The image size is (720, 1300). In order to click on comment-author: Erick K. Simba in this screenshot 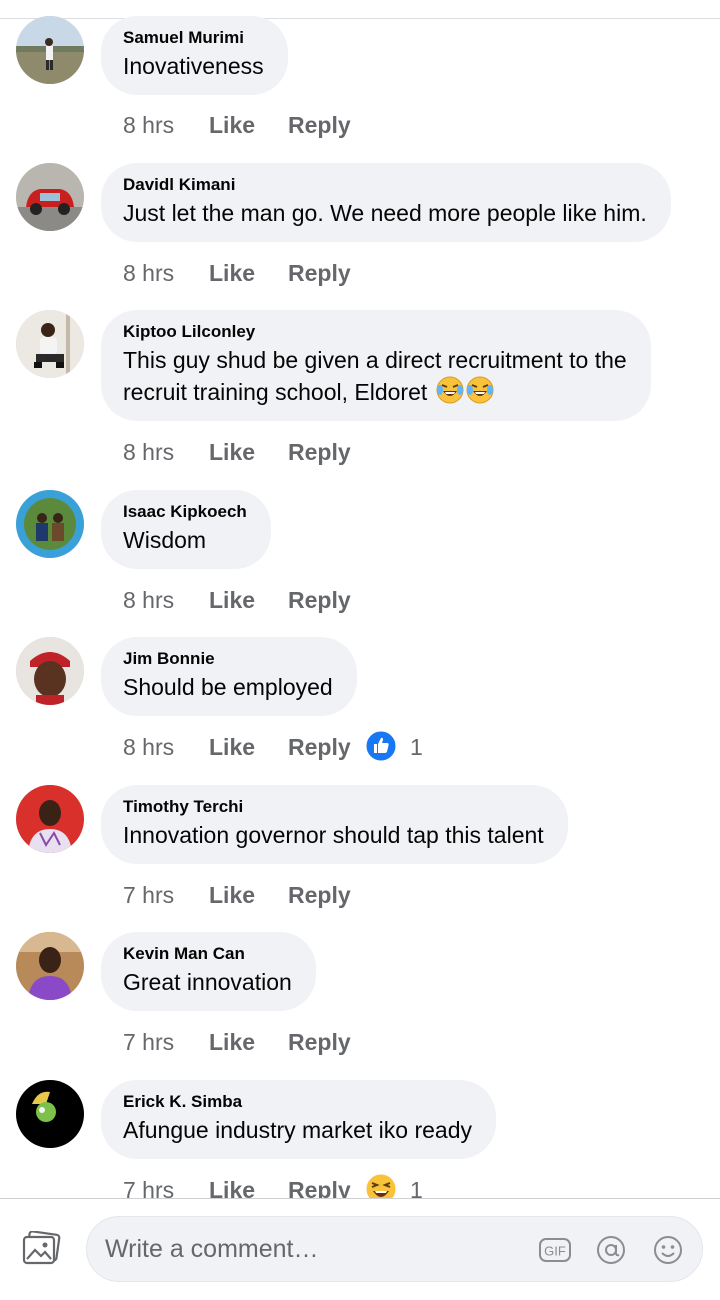, I will do `click(297, 1102)`.